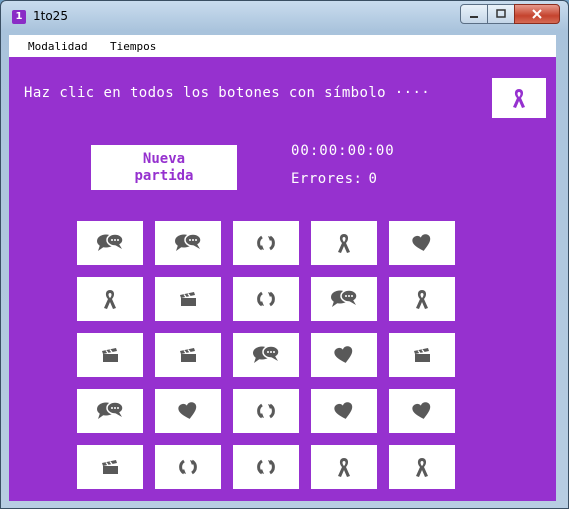  I want to click on minimize-icon, so click(474, 17).